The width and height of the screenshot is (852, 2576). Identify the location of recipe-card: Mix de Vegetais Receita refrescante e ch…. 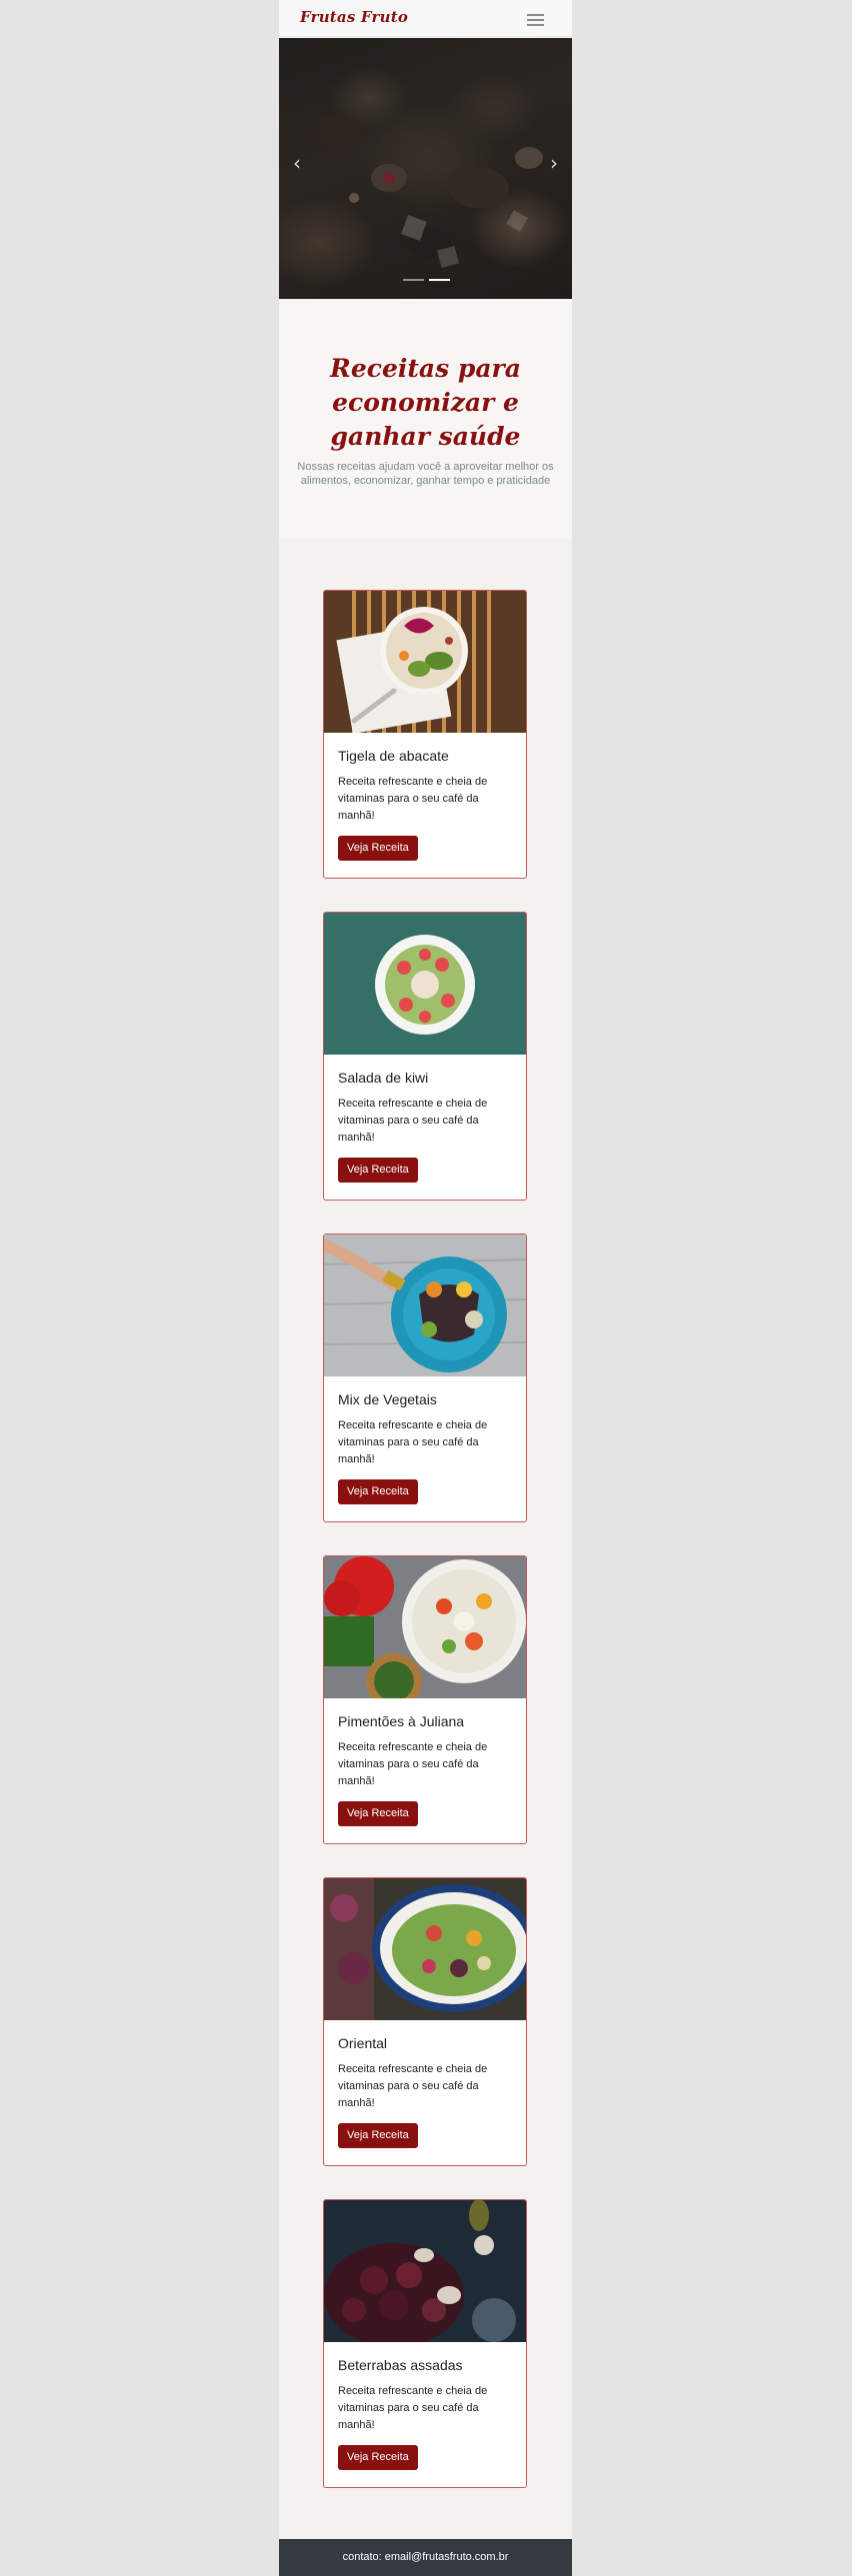
(425, 1378).